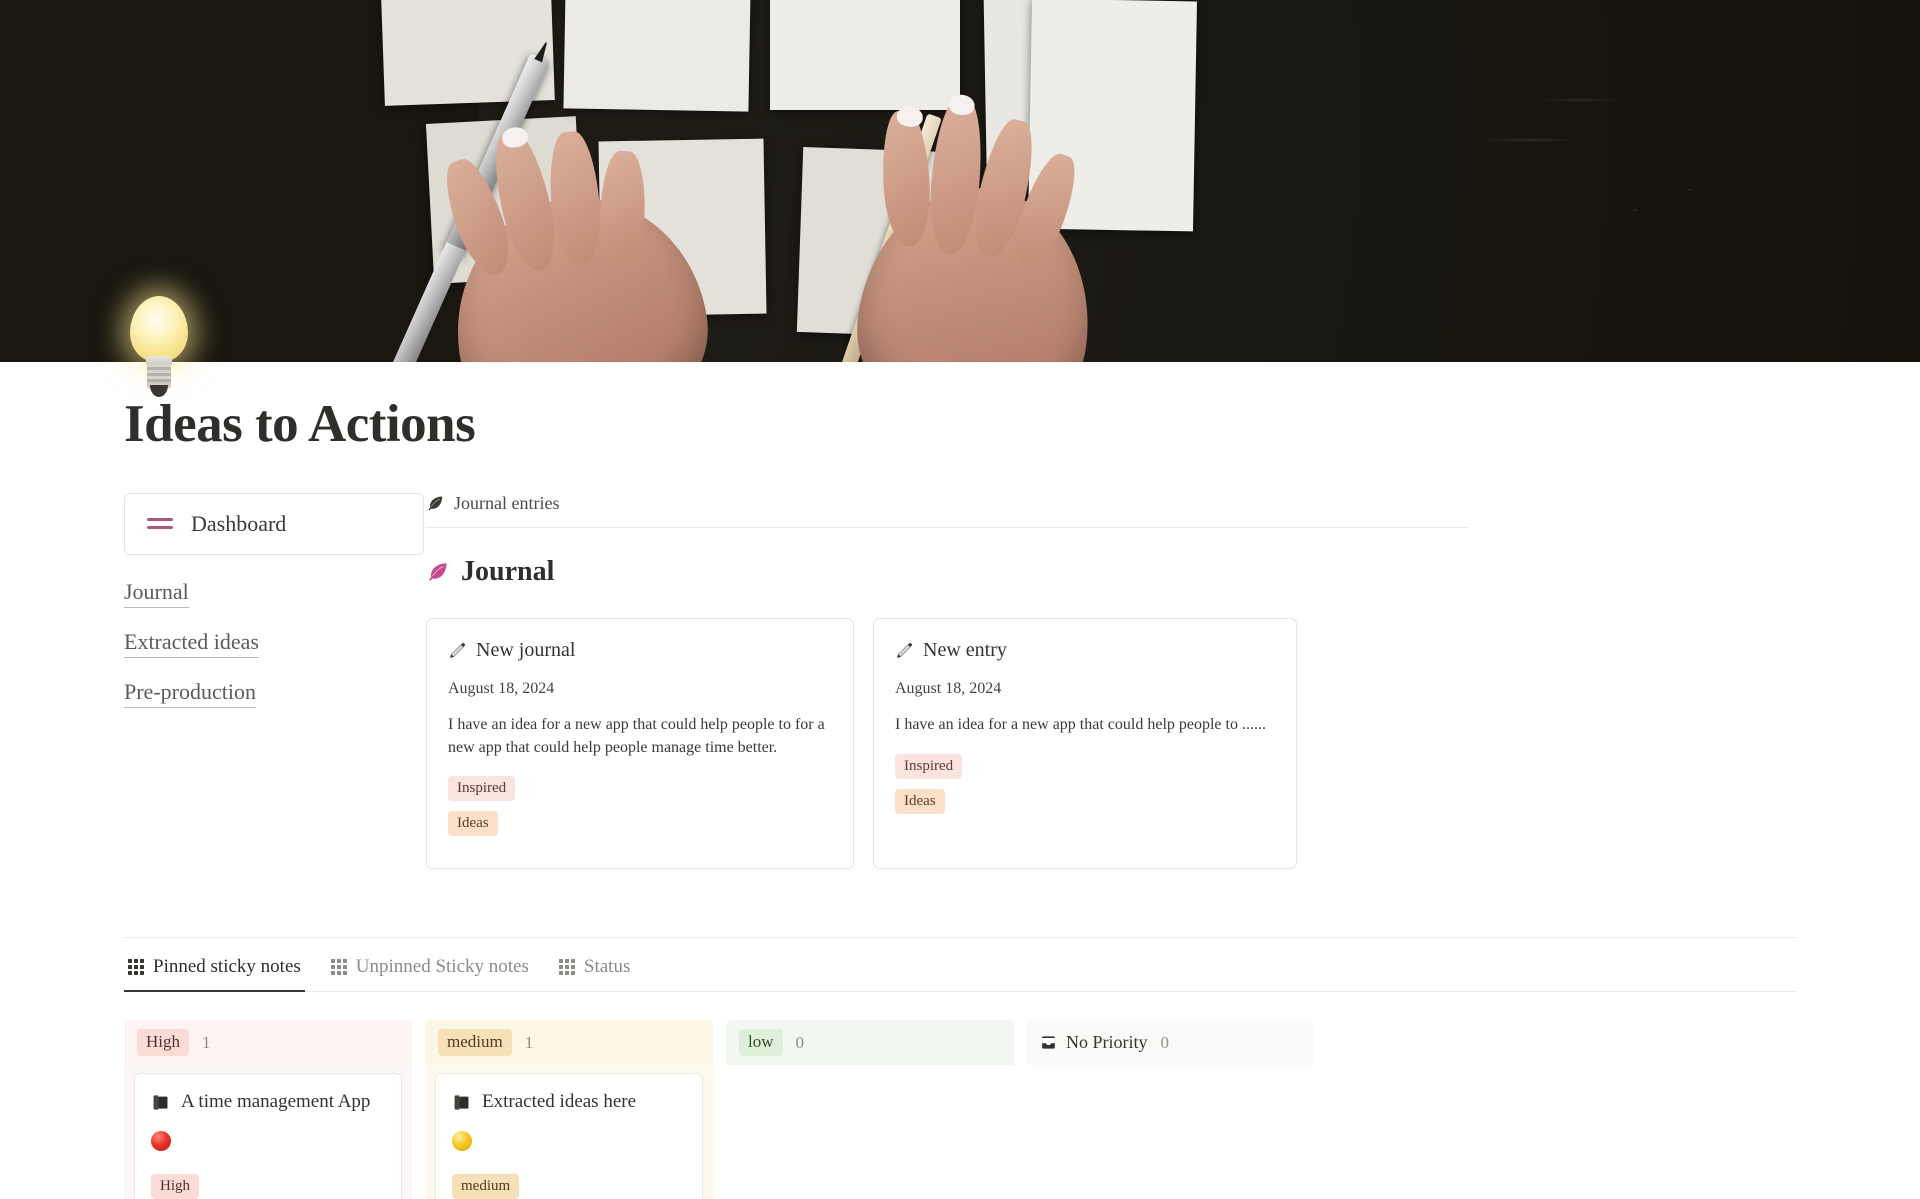  What do you see at coordinates (268, 1043) in the screenshot?
I see `column-header: High 1` at bounding box center [268, 1043].